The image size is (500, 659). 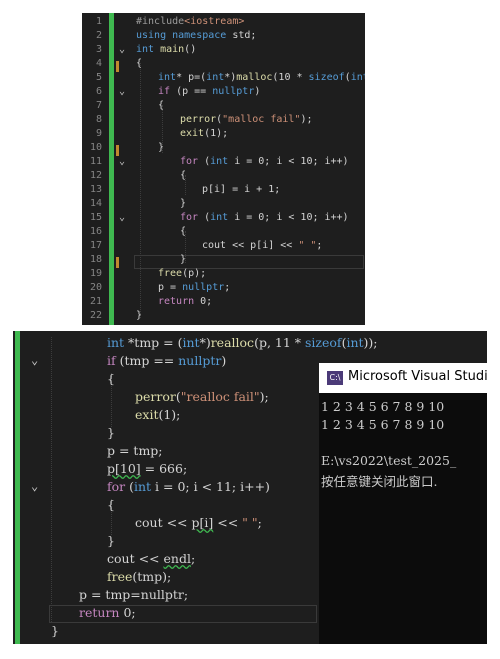 I want to click on code-token: p[i] = i + 1;, so click(x=241, y=189).